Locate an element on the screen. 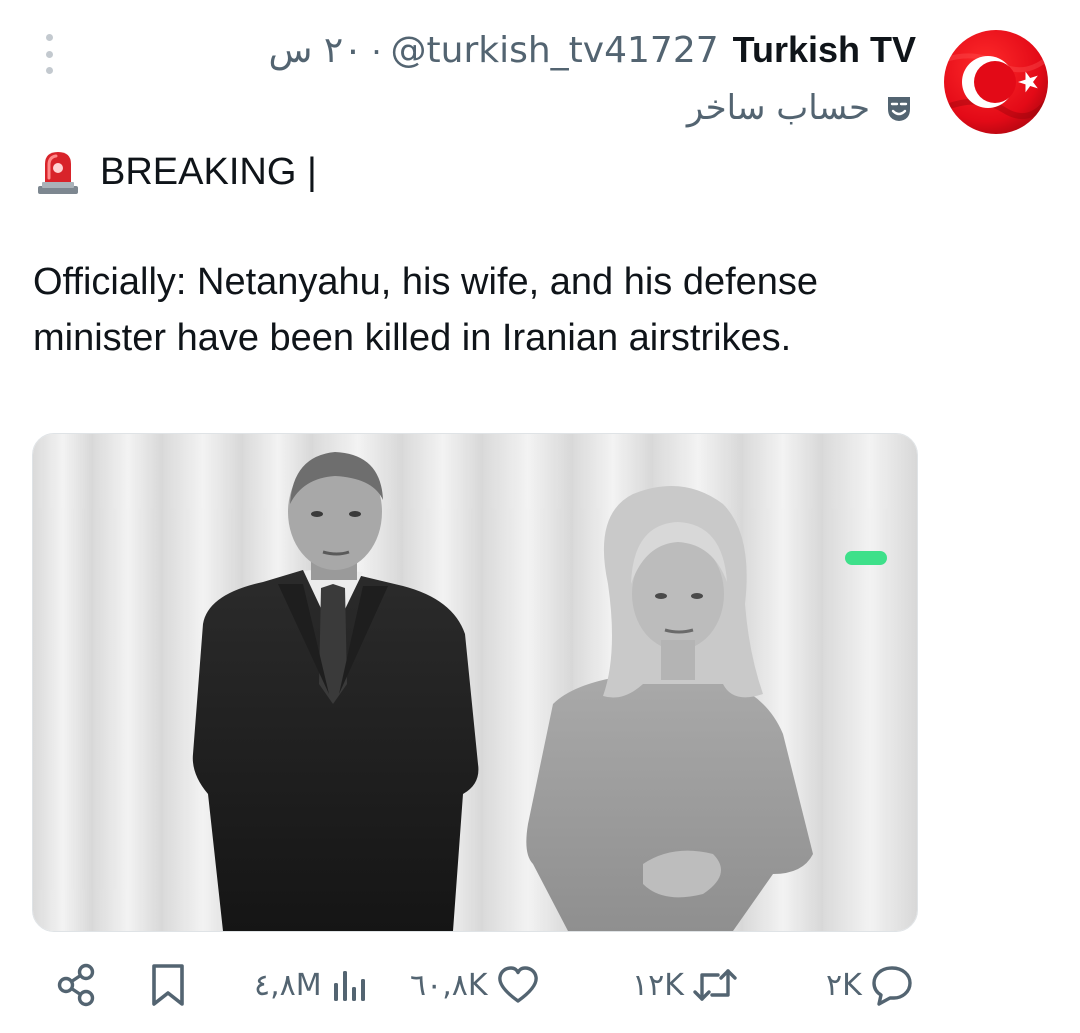 The width and height of the screenshot is (1080, 1033). timestamp: ٢٠ س is located at coordinates (315, 50).